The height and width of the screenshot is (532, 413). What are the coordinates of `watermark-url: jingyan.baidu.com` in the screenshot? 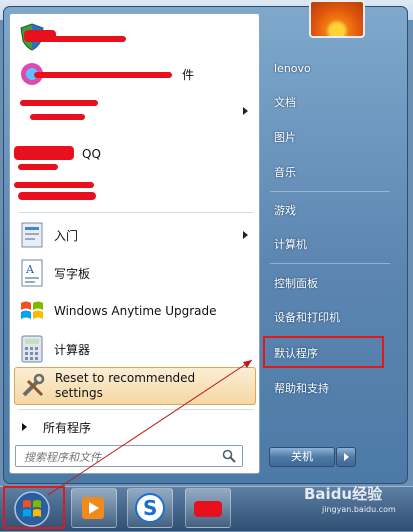 It's located at (359, 509).